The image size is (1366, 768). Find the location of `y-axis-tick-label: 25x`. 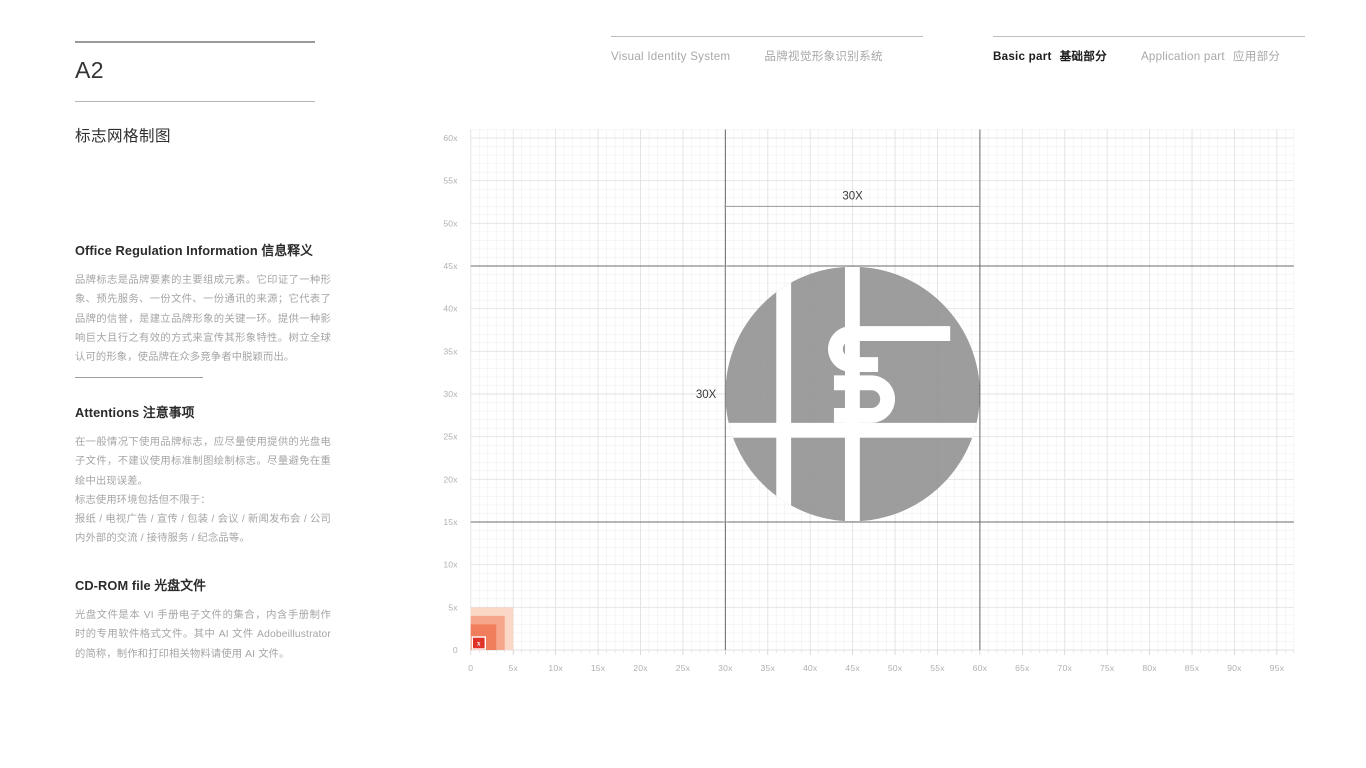

y-axis-tick-label: 25x is located at coordinates (450, 437).